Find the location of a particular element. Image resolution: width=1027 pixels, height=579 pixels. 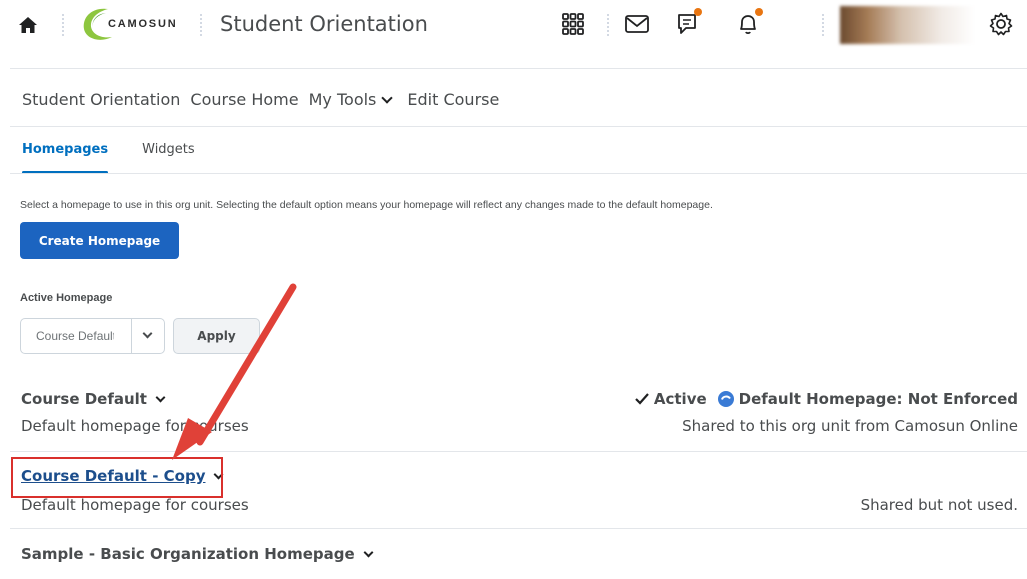

nav-student-orientation: Student Orientation is located at coordinates (101, 99).